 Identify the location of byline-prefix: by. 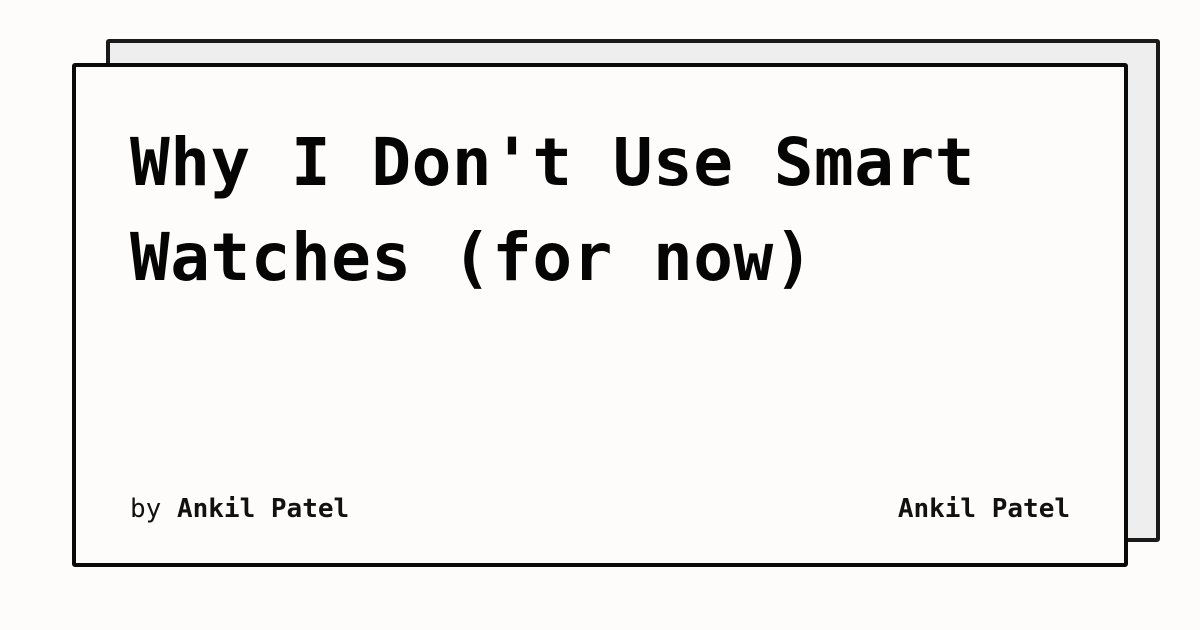
(146, 509).